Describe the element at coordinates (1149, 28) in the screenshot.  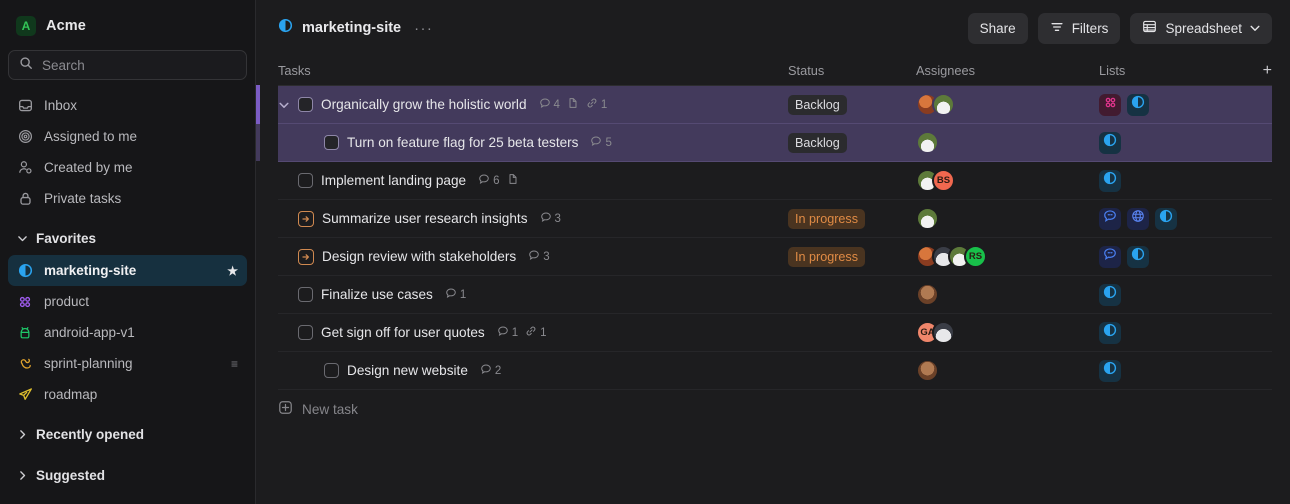
I see `spreadsheet-icon` at that location.